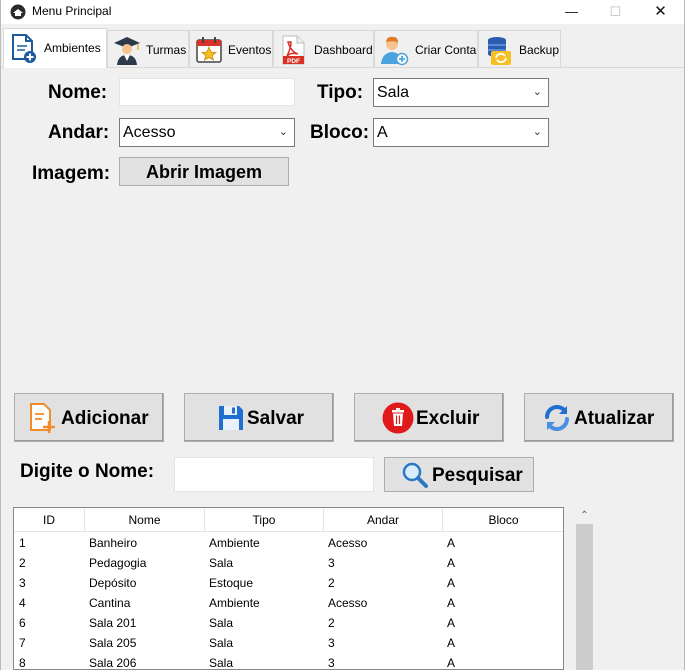  What do you see at coordinates (398, 418) in the screenshot?
I see `trash-icon` at bounding box center [398, 418].